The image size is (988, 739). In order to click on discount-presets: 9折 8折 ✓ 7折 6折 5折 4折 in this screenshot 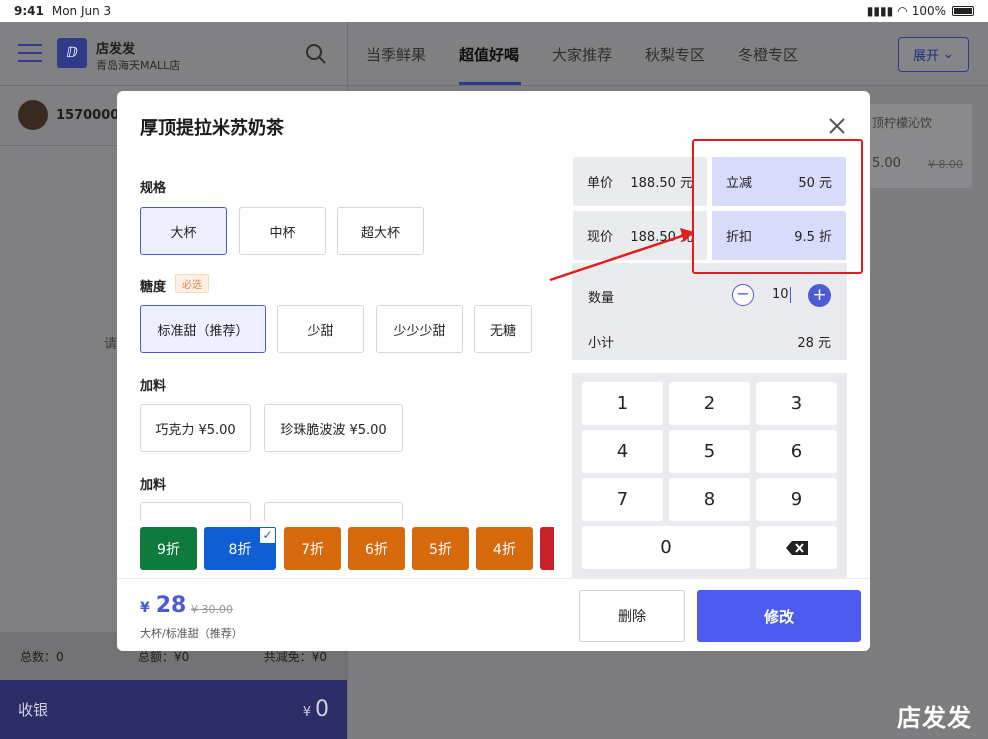, I will do `click(347, 549)`.